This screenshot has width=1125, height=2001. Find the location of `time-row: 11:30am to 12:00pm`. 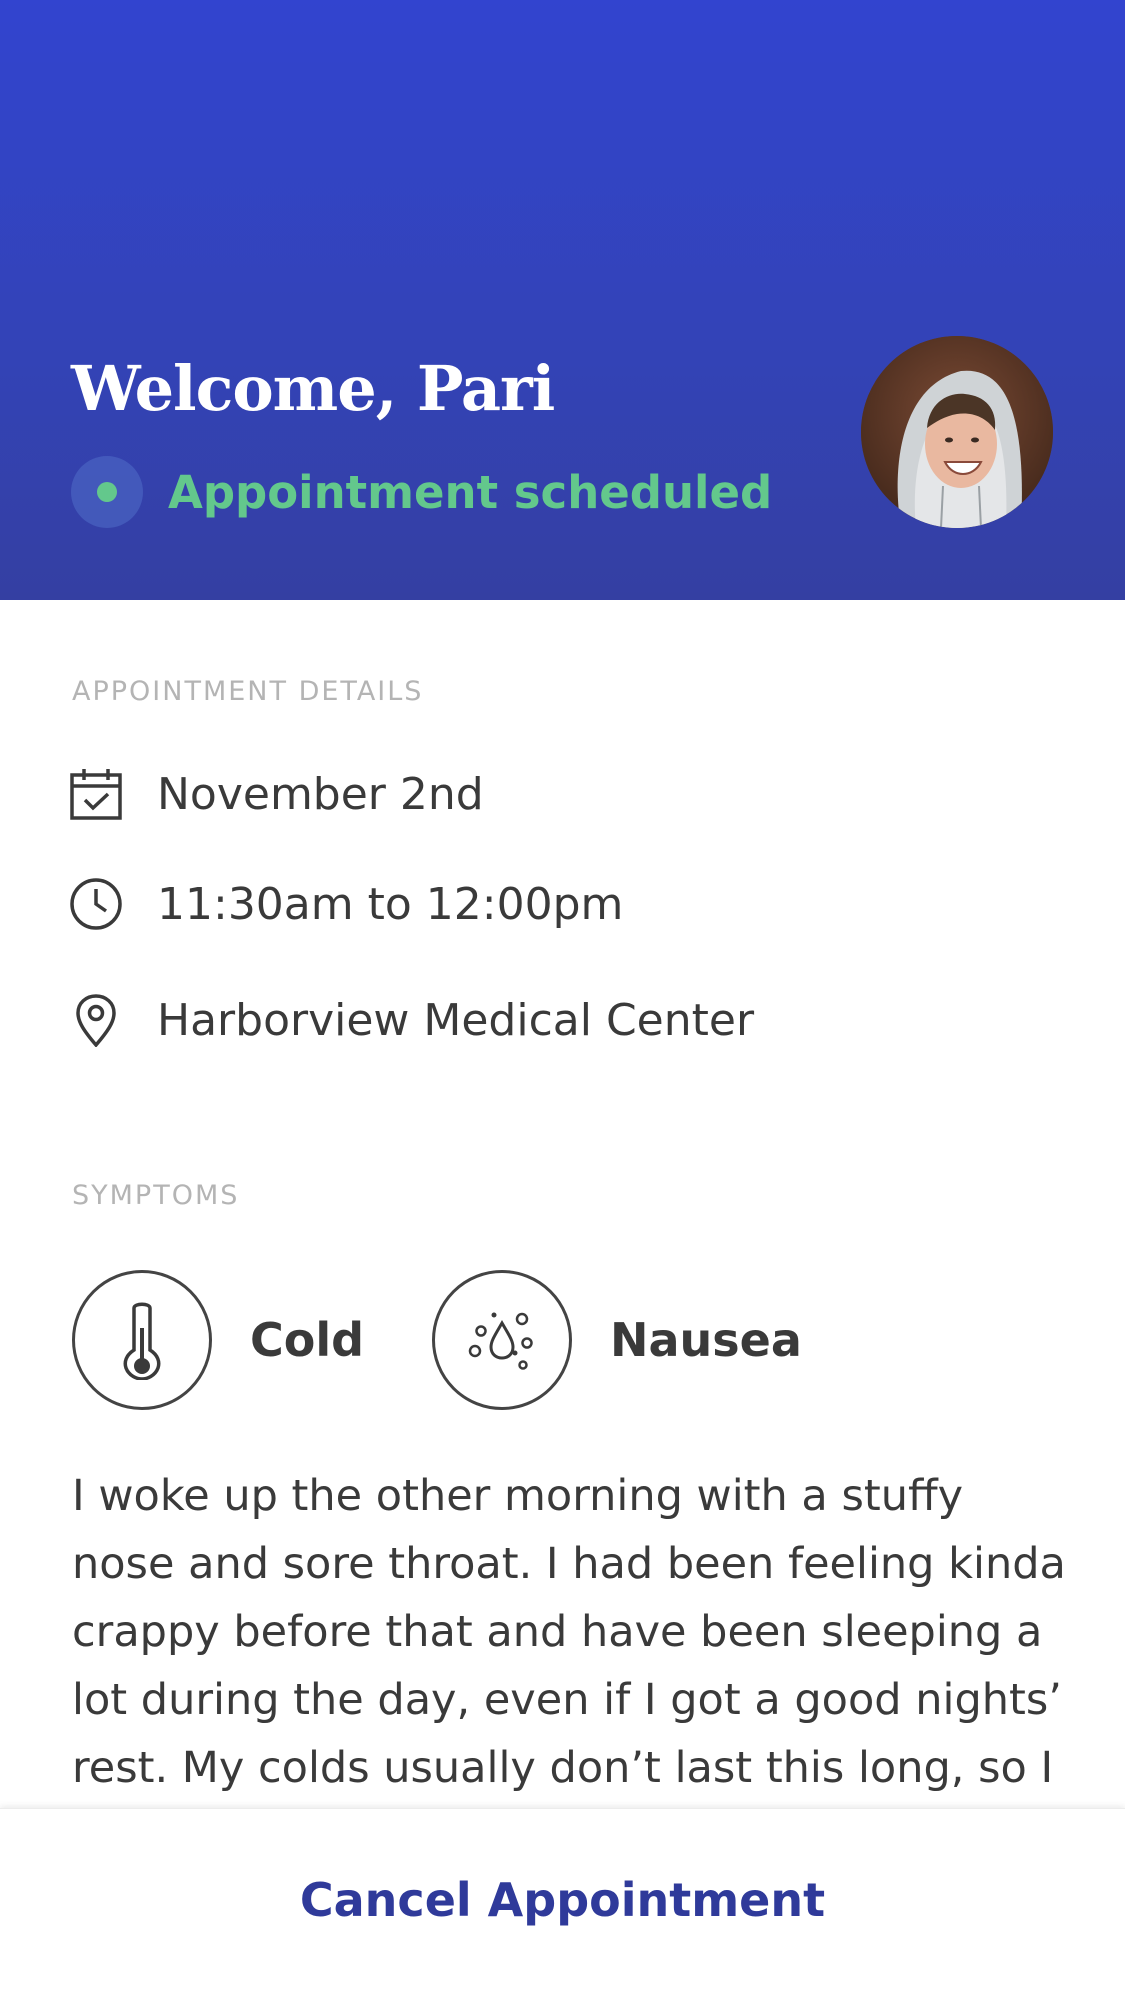

time-row: 11:30am to 12:00pm is located at coordinates (345, 904).